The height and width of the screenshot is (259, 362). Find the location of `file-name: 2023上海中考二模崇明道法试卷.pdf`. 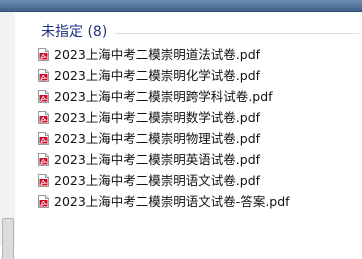

file-name: 2023上海中考二模崇明道法试卷.pdf is located at coordinates (157, 54).